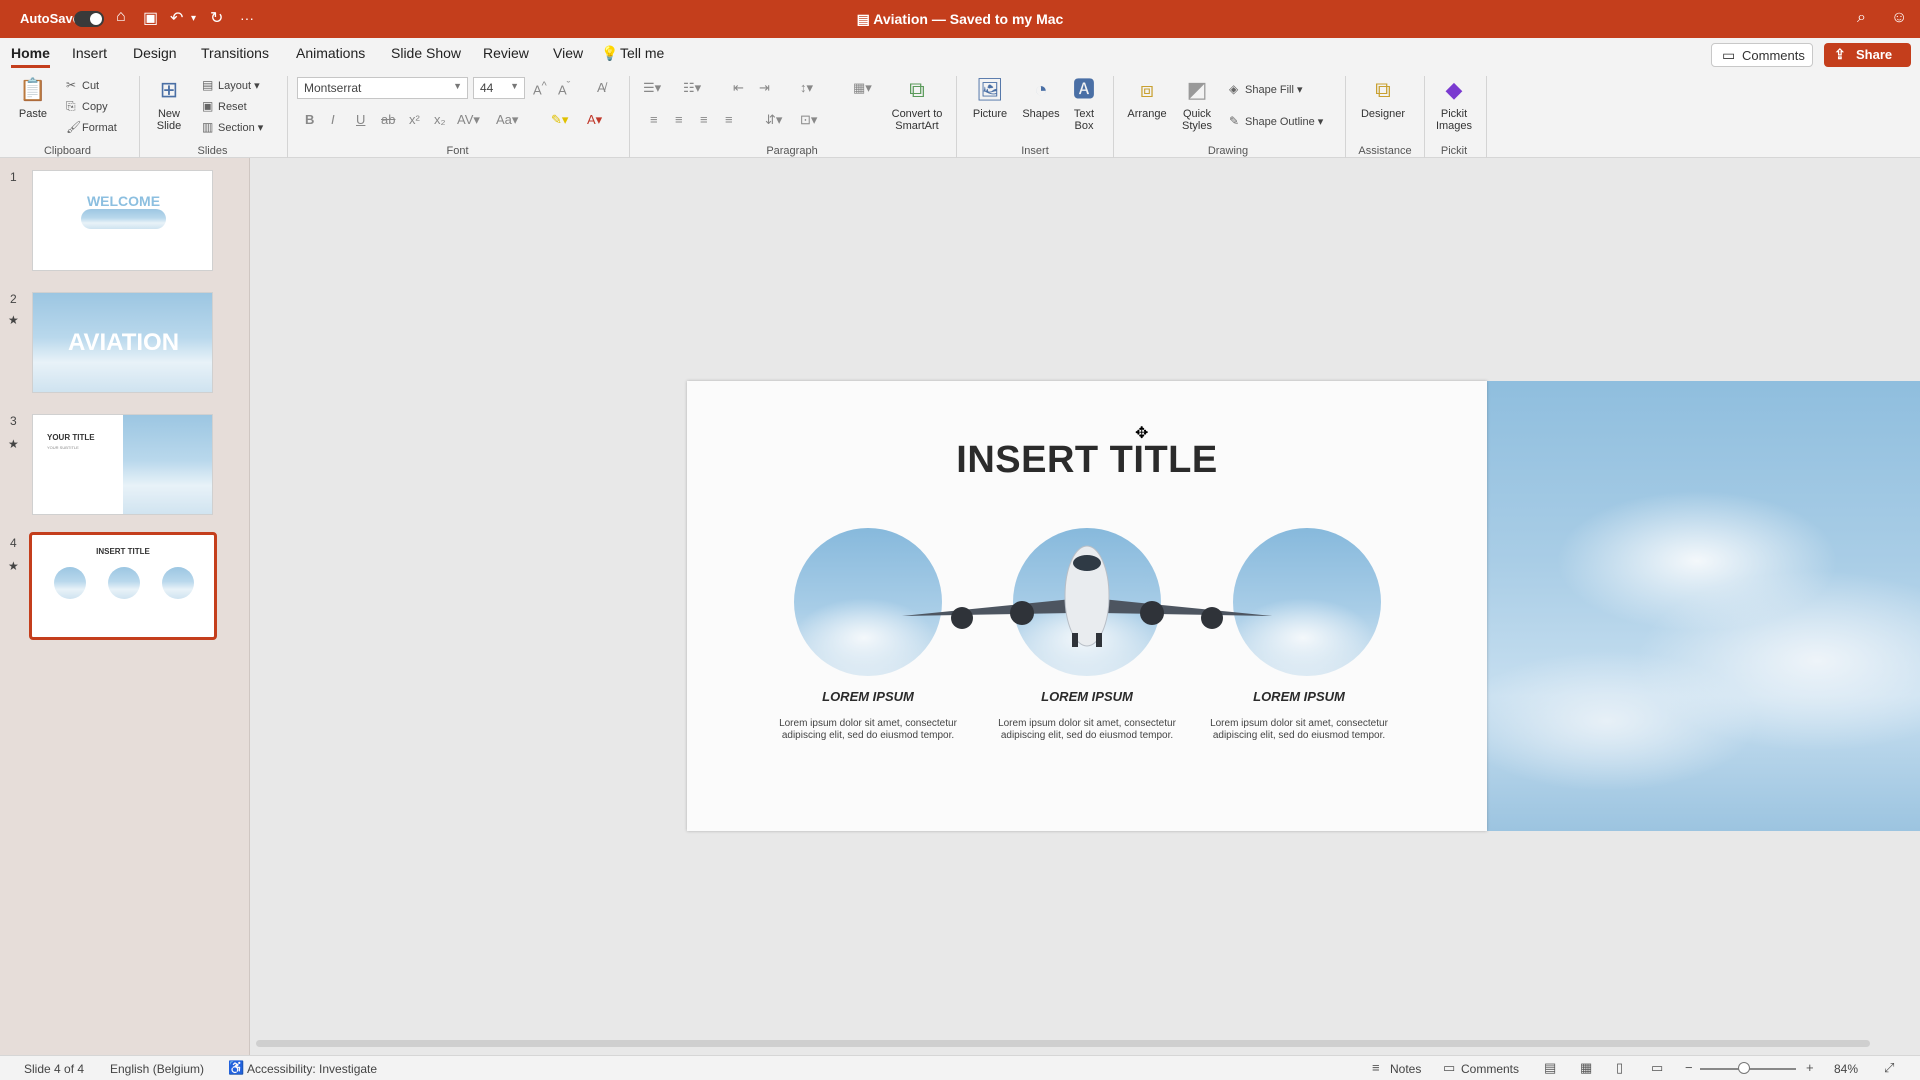 The image size is (1920, 1080). What do you see at coordinates (1762, 55) in the screenshot?
I see `comments-button: ▭ Comments` at bounding box center [1762, 55].